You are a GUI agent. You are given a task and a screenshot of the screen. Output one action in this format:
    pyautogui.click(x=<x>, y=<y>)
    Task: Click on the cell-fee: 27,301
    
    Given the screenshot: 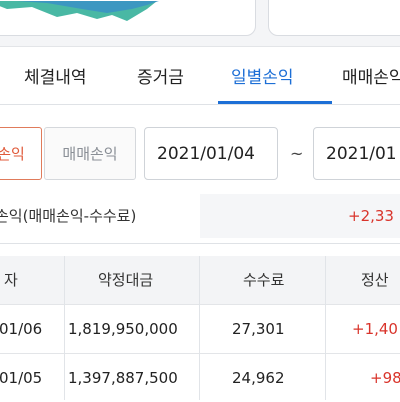 What is the action you would take?
    pyautogui.click(x=258, y=329)
    